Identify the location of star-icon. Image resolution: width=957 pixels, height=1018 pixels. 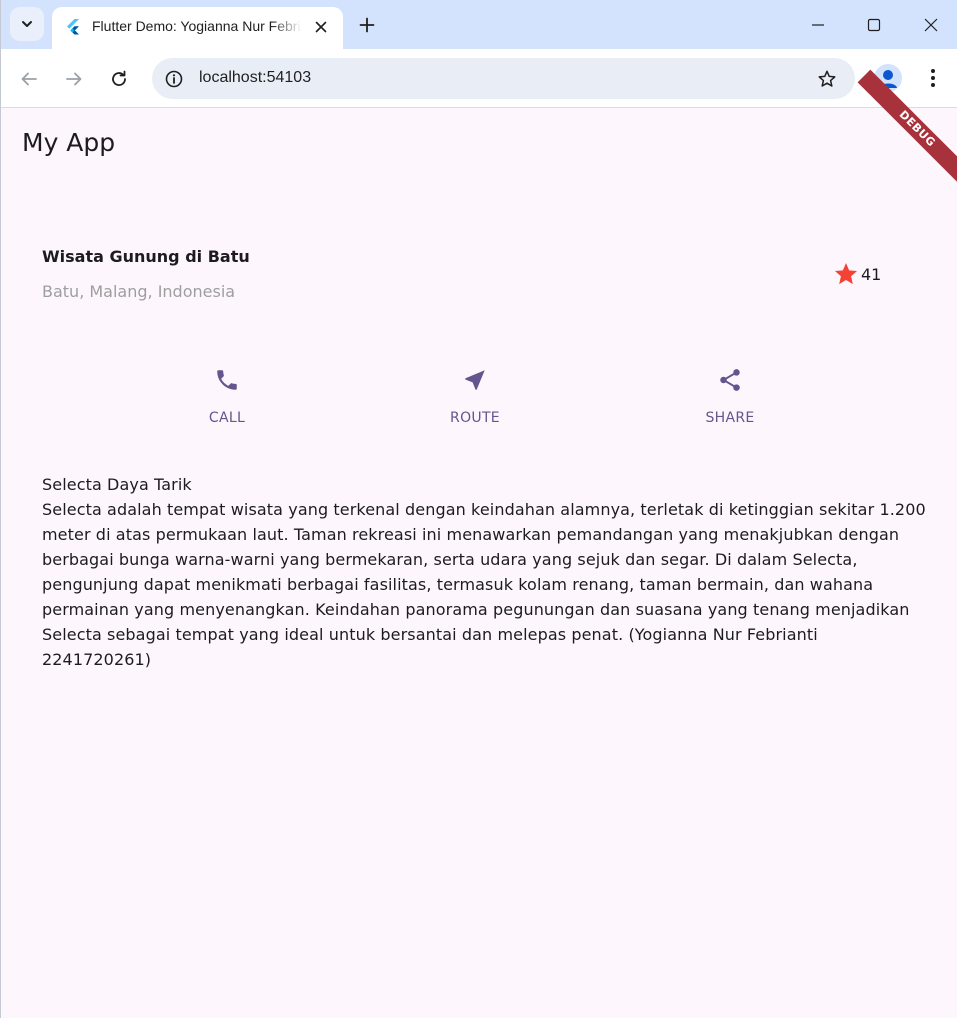
(846, 273).